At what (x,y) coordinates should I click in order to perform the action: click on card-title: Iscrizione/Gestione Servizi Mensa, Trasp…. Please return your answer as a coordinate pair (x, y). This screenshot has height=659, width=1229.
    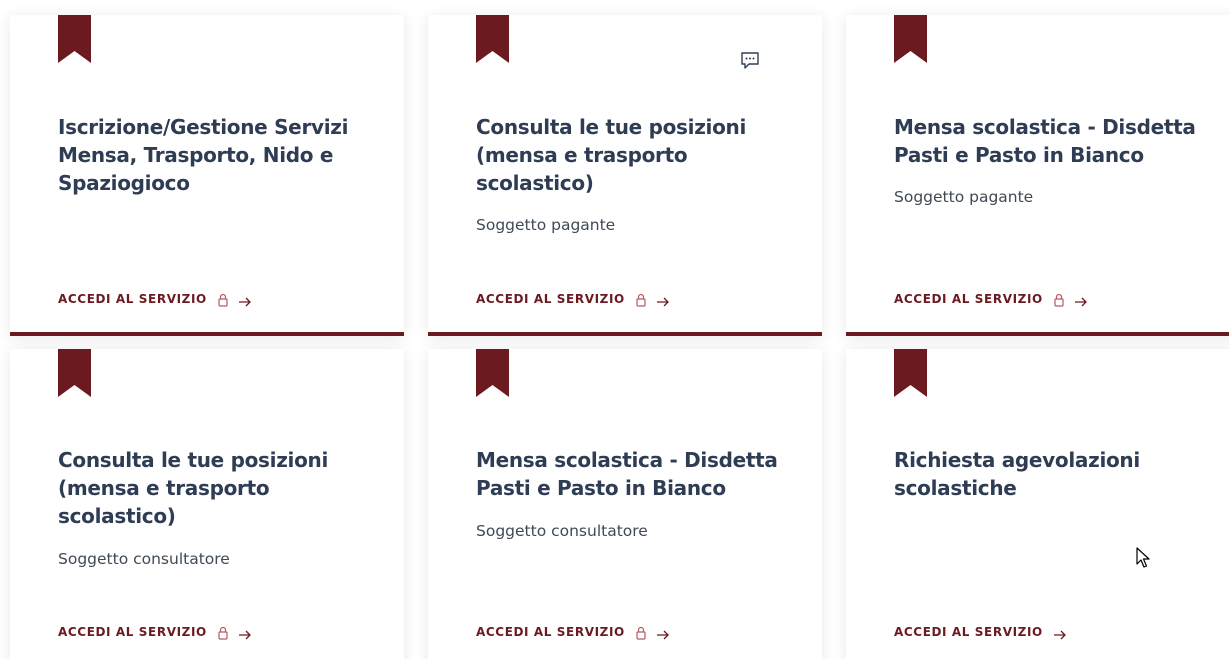
    Looking at the image, I should click on (203, 155).